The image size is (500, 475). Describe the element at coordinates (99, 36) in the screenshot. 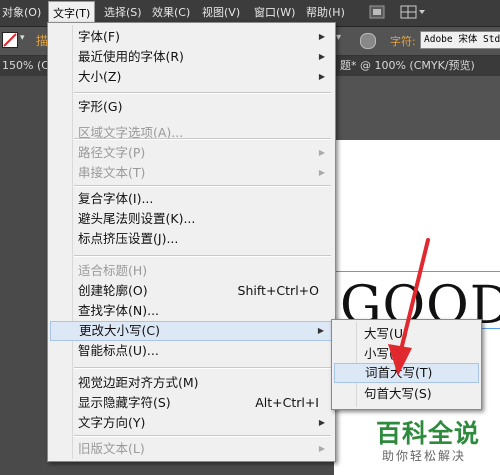

I see `menu-item-label: 字体(F)` at that location.